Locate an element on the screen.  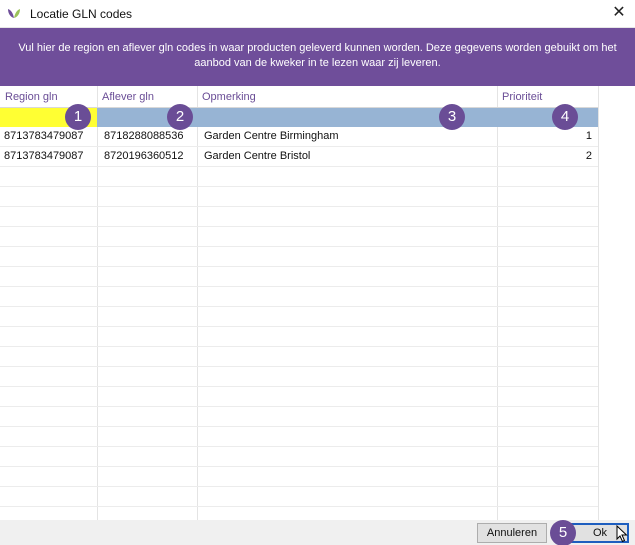
column-header-label: Region gln is located at coordinates (31, 97).